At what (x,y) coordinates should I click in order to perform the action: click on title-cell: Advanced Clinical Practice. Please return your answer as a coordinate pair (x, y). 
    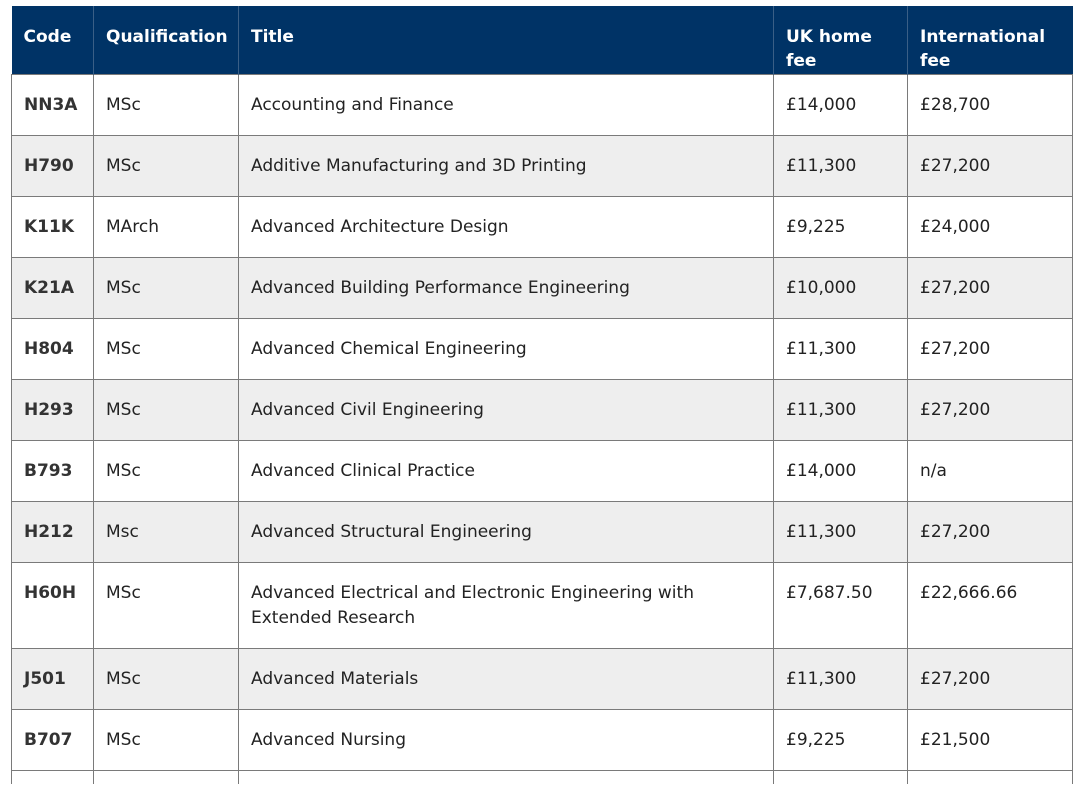
    Looking at the image, I should click on (506, 470).